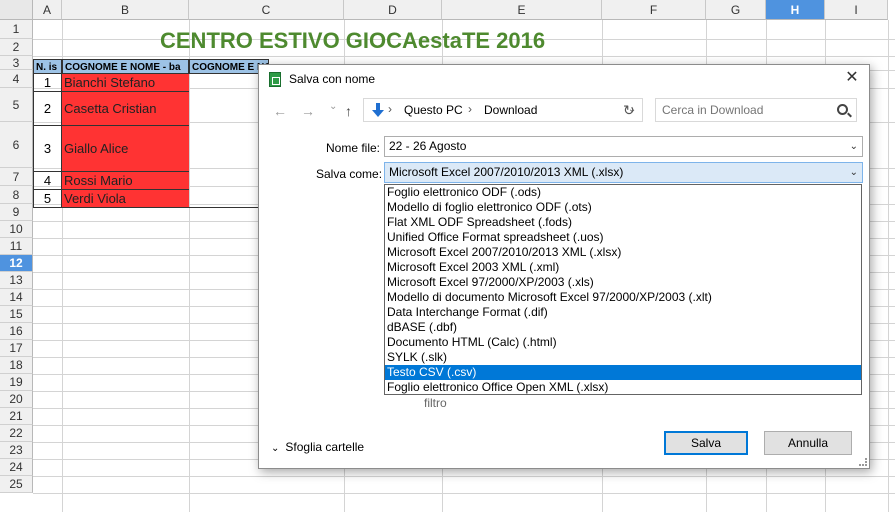  Describe the element at coordinates (623, 357) in the screenshot. I see `file-type-option: SYLK (.slk)` at that location.